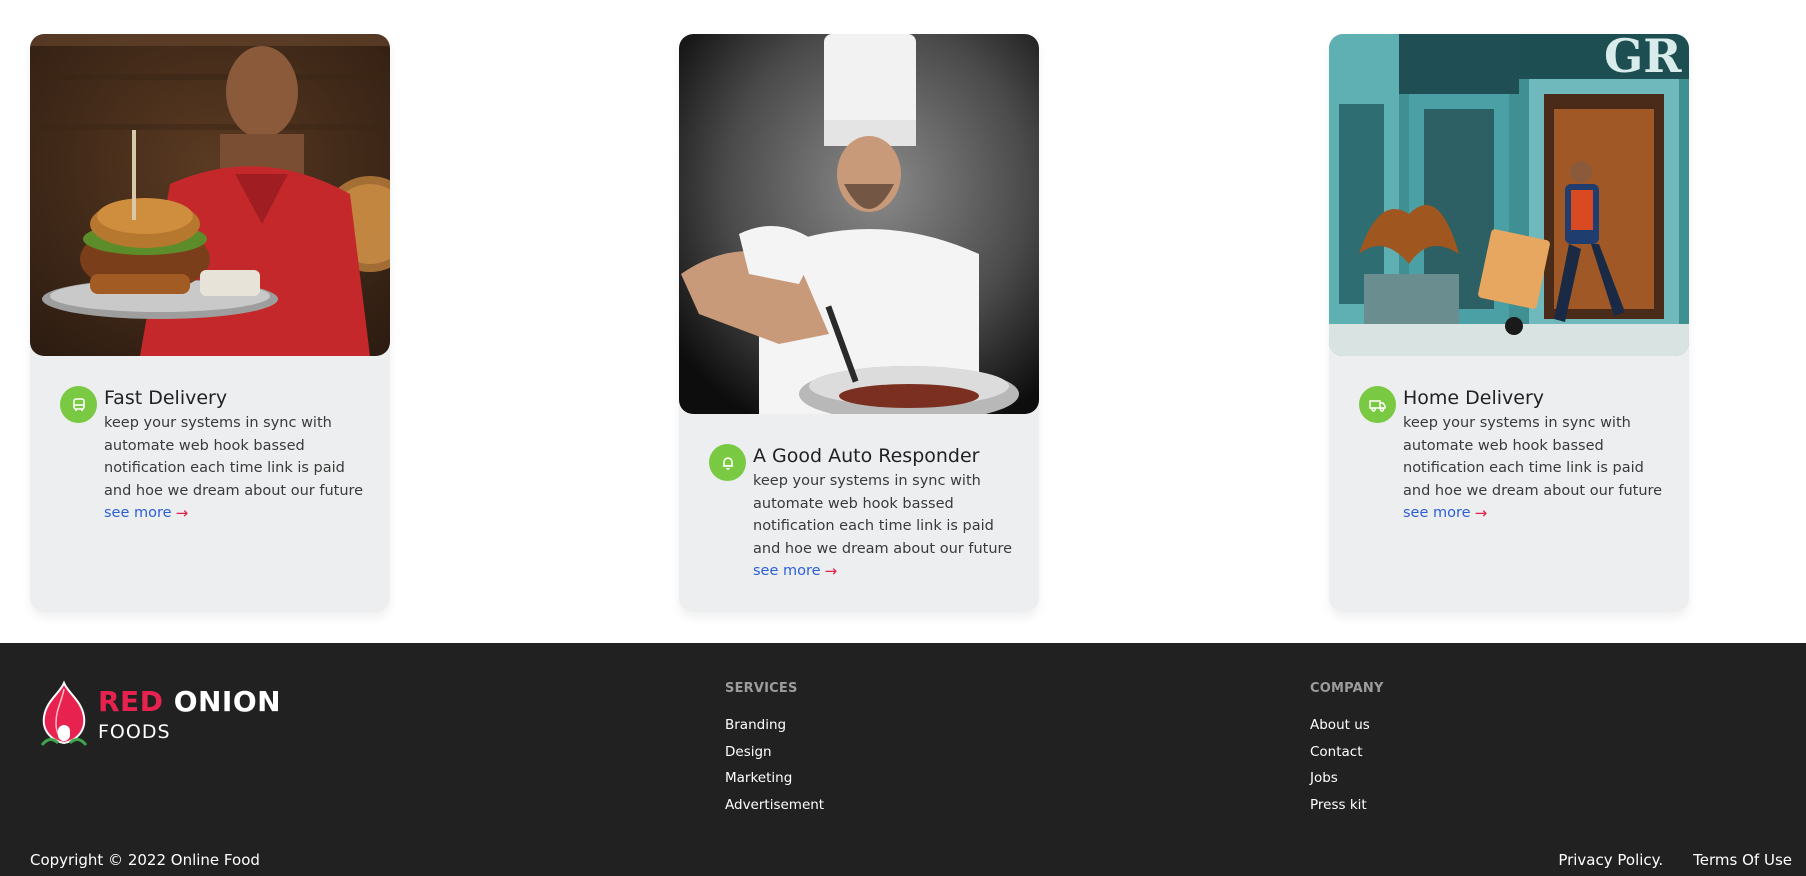 The image size is (1806, 876). I want to click on copyright-text: Copyright © 2022 Online Food, so click(145, 860).